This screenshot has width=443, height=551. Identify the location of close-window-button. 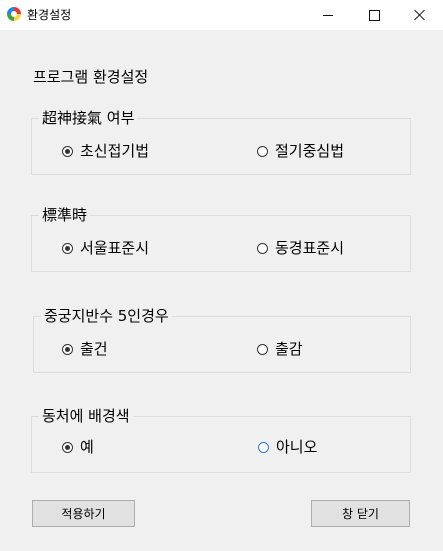
(420, 15).